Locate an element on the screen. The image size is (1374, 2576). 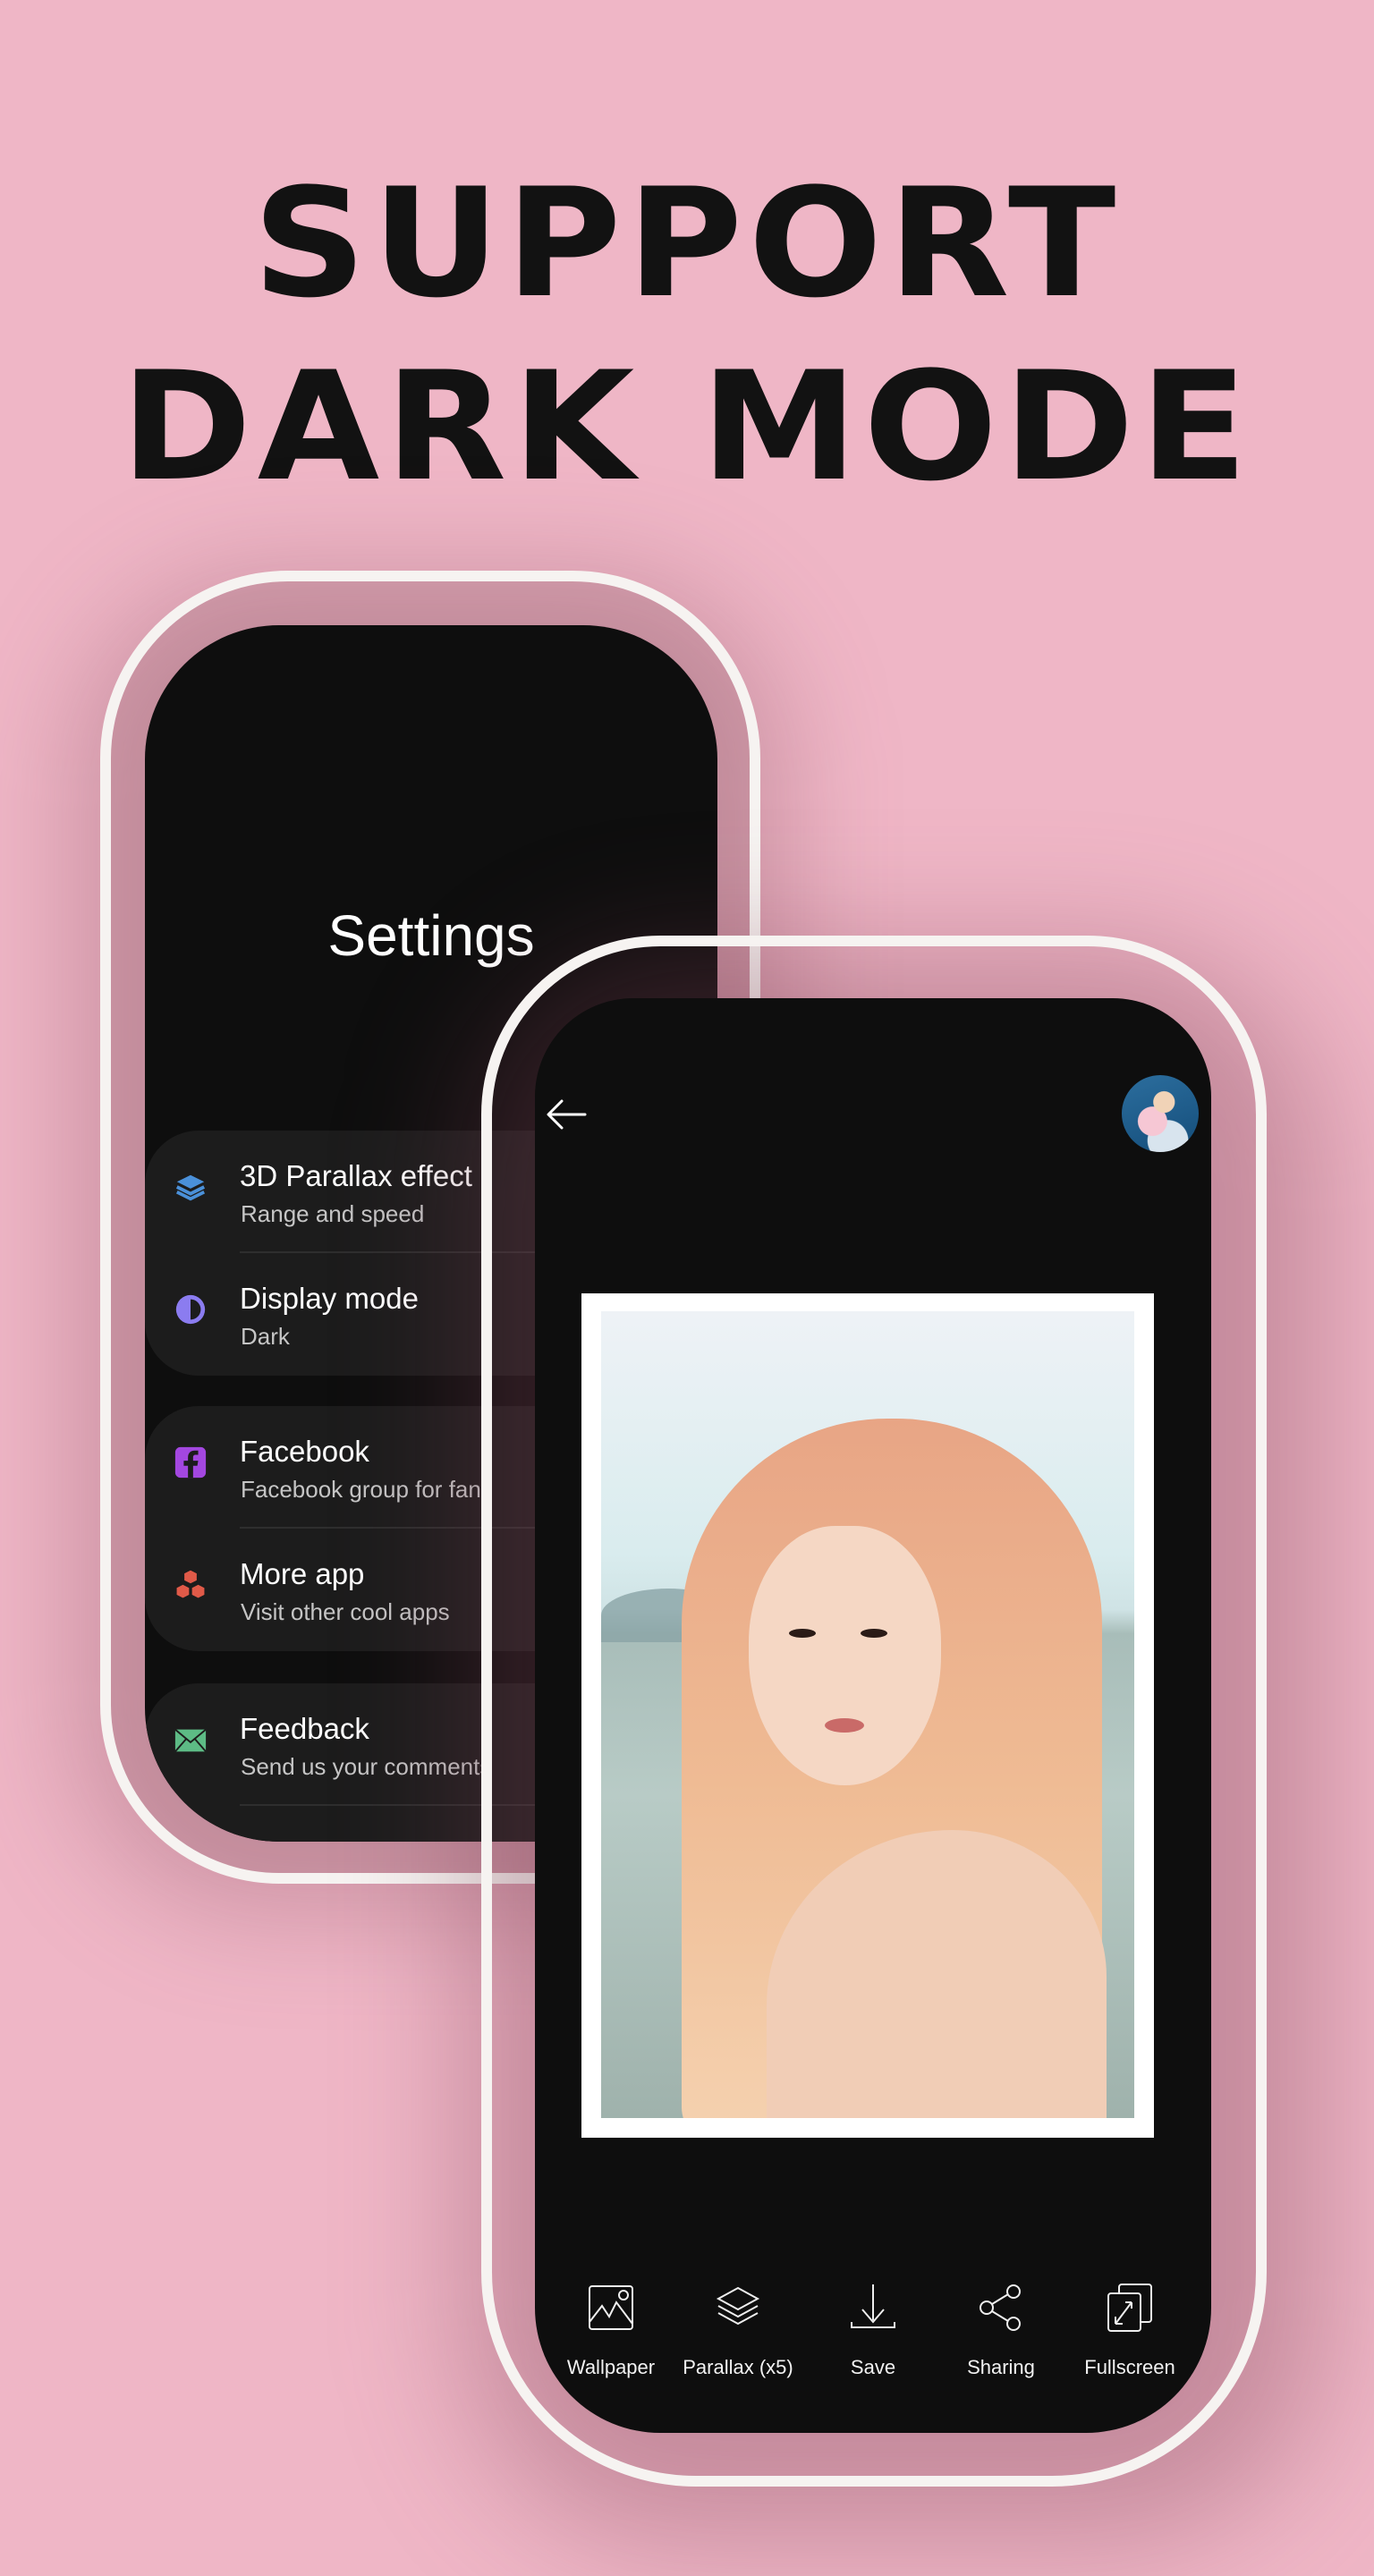
setting-title: Facebook is located at coordinates (304, 1451).